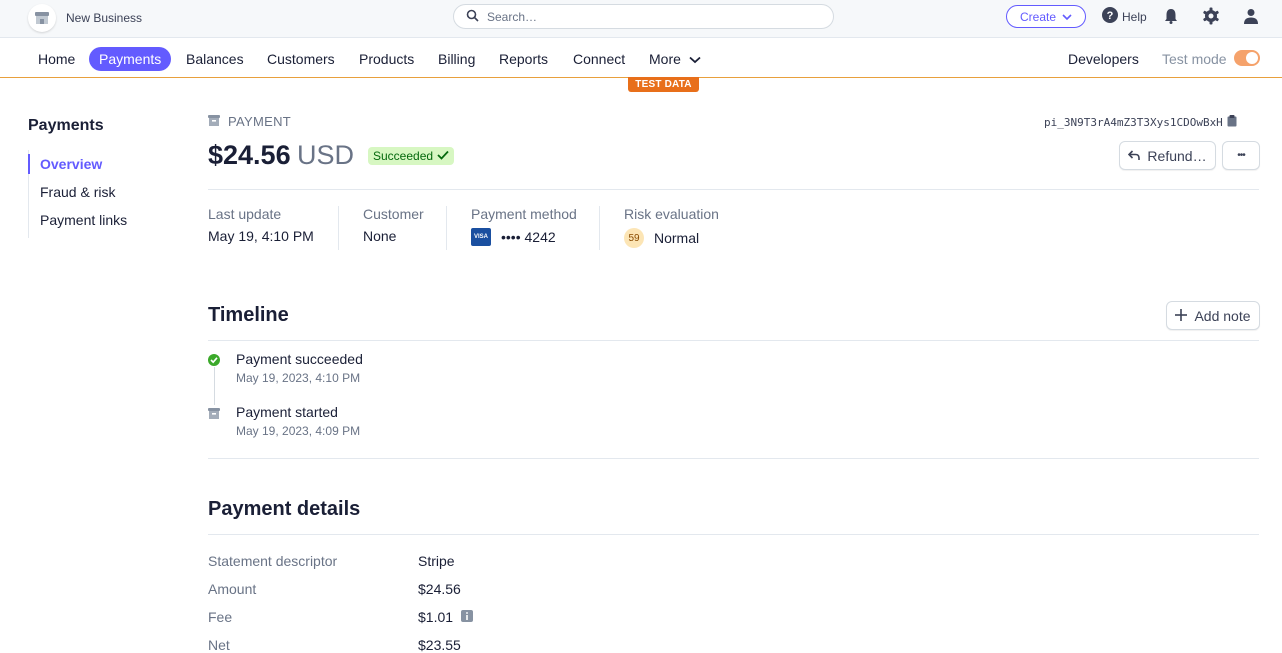 Image resolution: width=1282 pixels, height=653 pixels. I want to click on summary-risk: Risk evaluation 59 Normal, so click(679, 228).